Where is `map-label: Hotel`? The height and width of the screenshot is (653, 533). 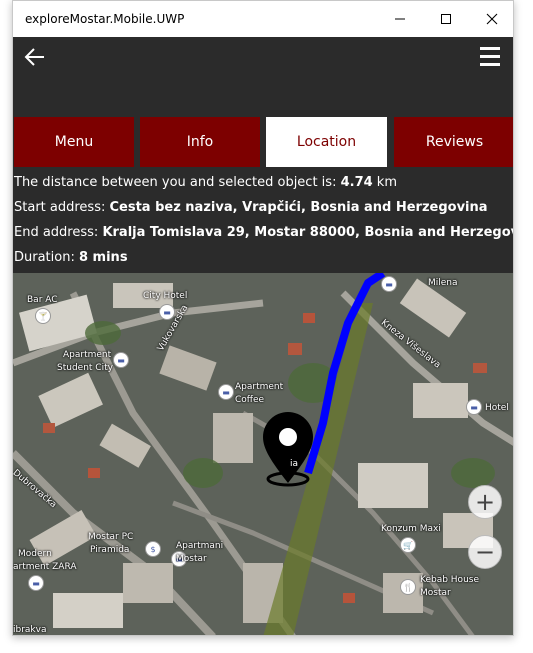 map-label: Hotel is located at coordinates (497, 408).